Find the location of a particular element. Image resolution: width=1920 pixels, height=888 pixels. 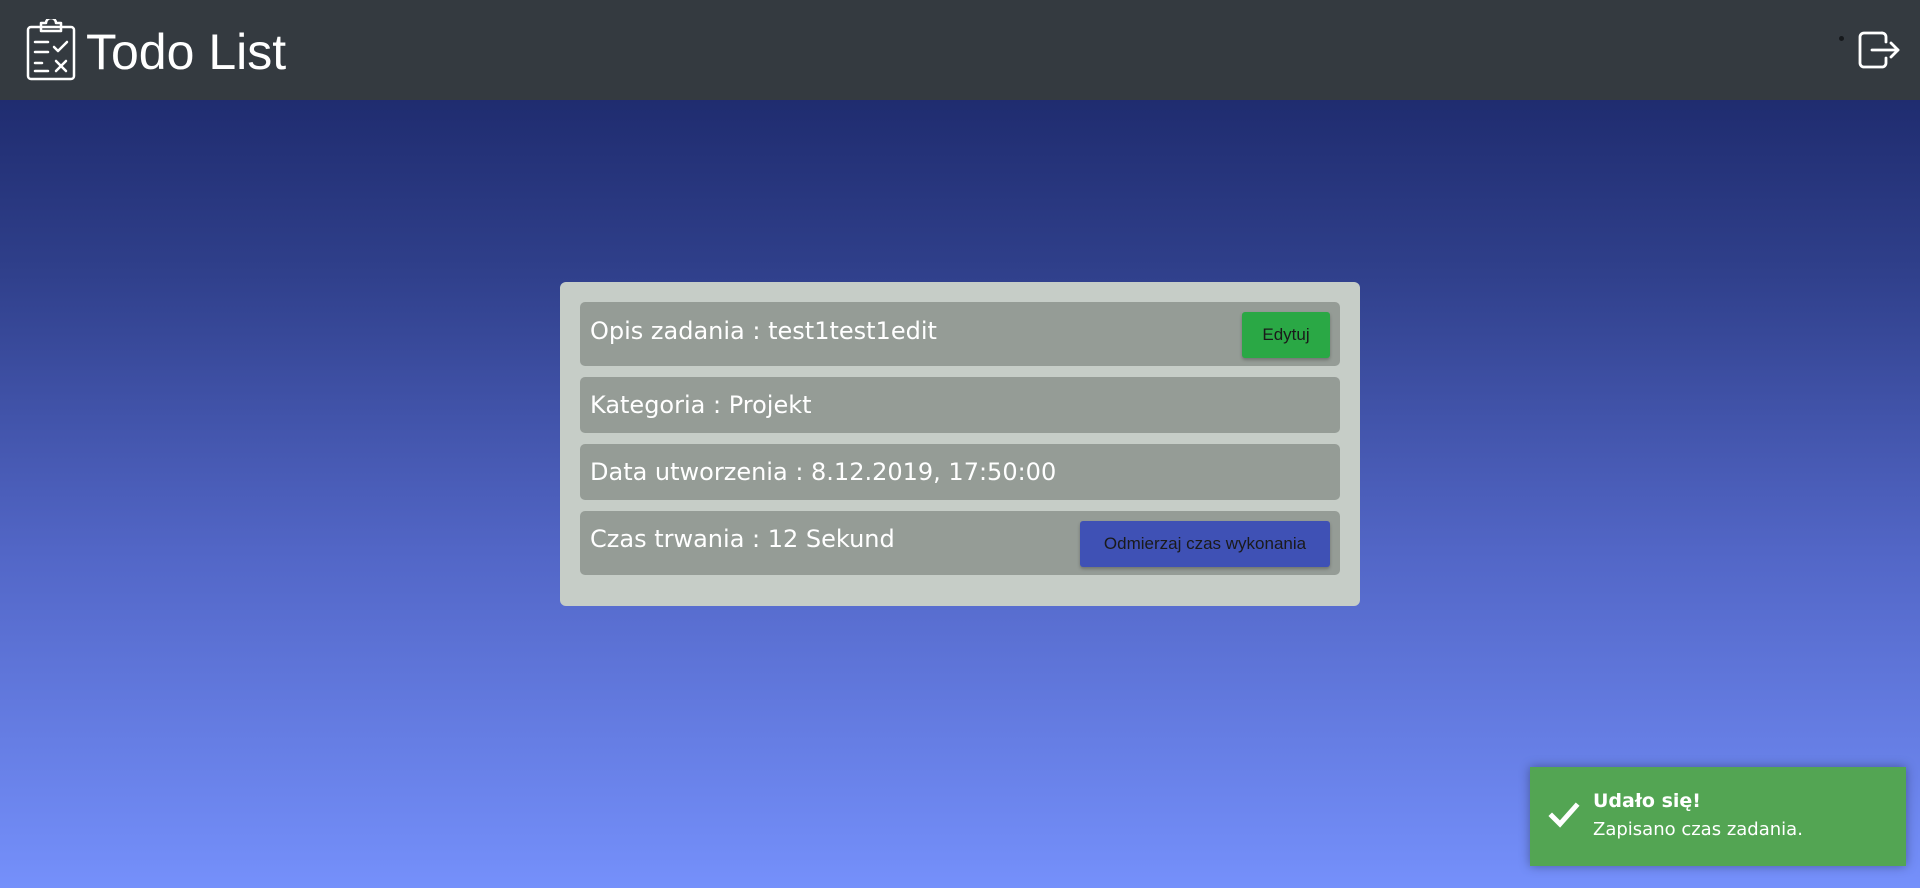

logout-icon is located at coordinates (1879, 50).